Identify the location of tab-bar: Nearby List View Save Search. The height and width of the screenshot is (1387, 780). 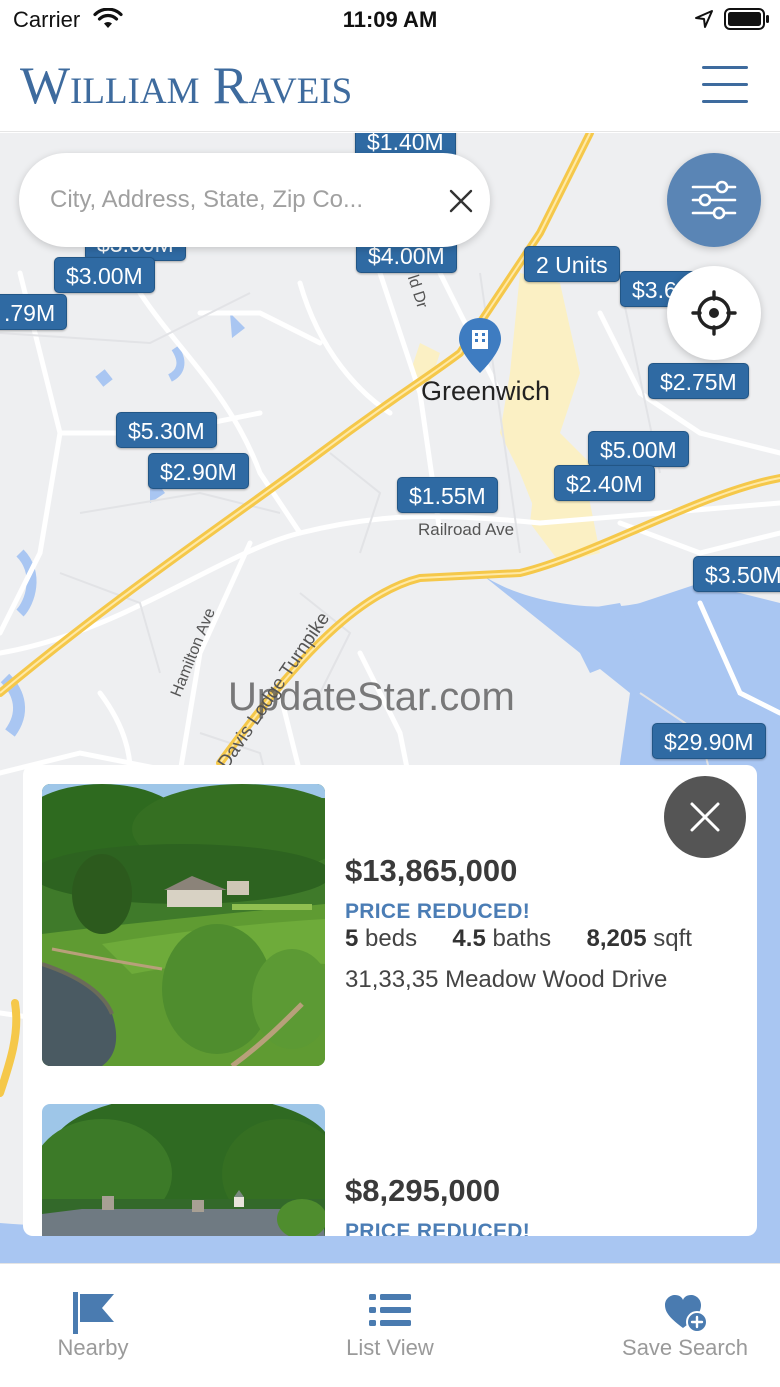
(390, 1325).